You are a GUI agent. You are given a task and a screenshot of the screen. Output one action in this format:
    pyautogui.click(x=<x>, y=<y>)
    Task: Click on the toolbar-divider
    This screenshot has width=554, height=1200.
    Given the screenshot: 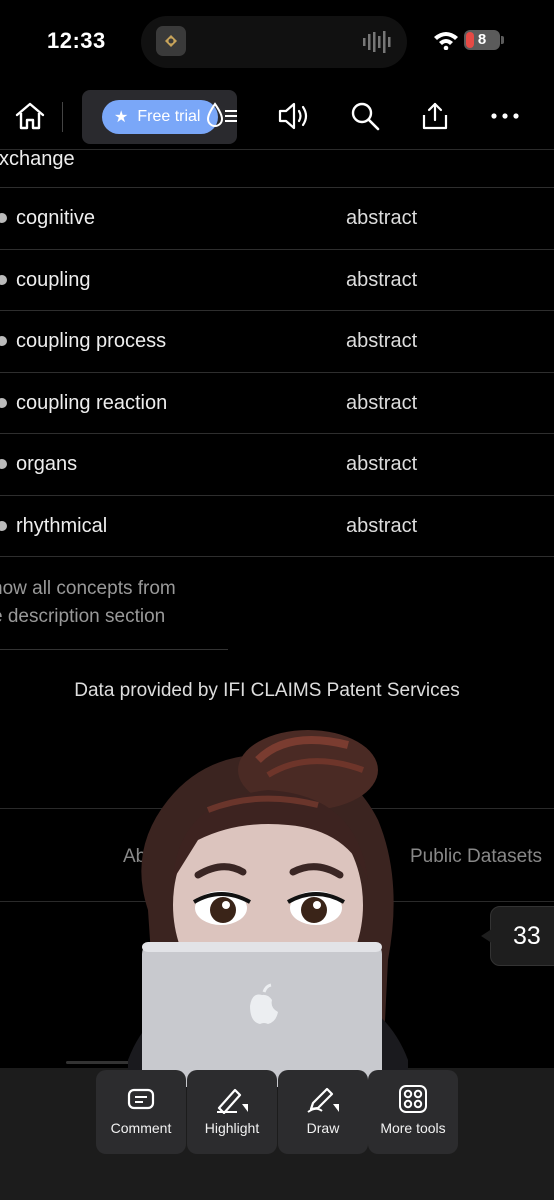 What is the action you would take?
    pyautogui.click(x=62, y=117)
    